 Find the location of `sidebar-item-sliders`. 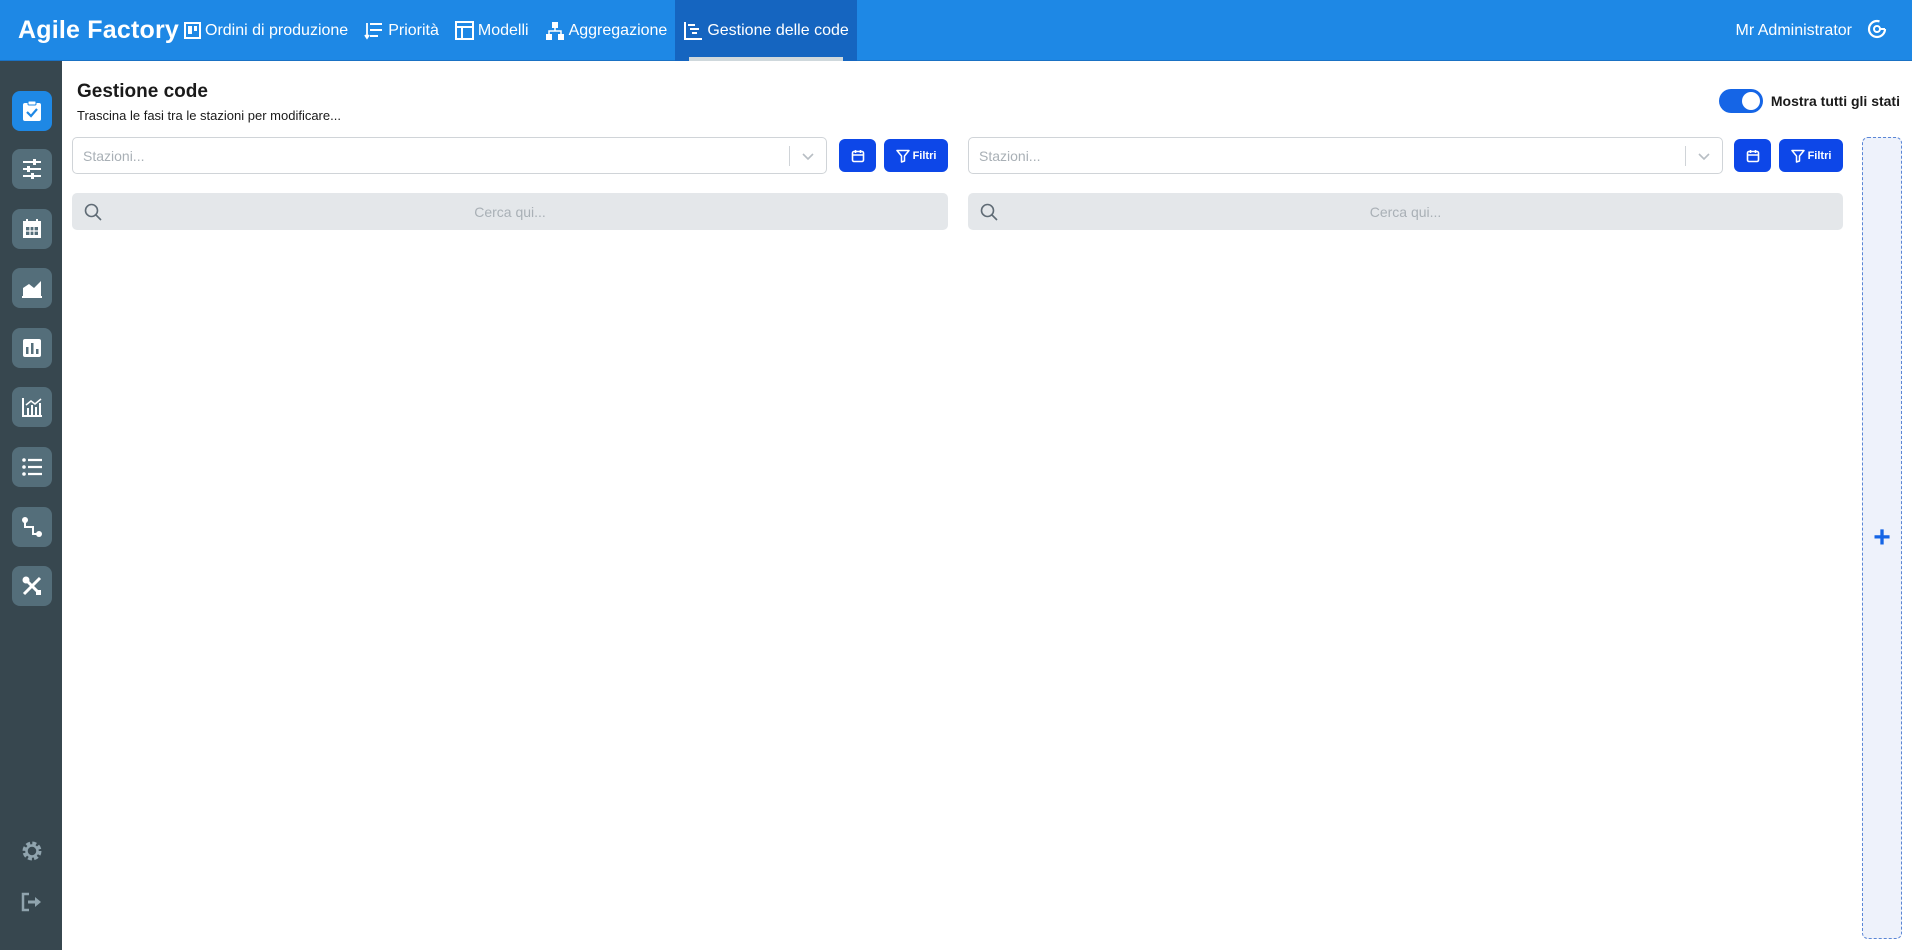

sidebar-item-sliders is located at coordinates (32, 169).